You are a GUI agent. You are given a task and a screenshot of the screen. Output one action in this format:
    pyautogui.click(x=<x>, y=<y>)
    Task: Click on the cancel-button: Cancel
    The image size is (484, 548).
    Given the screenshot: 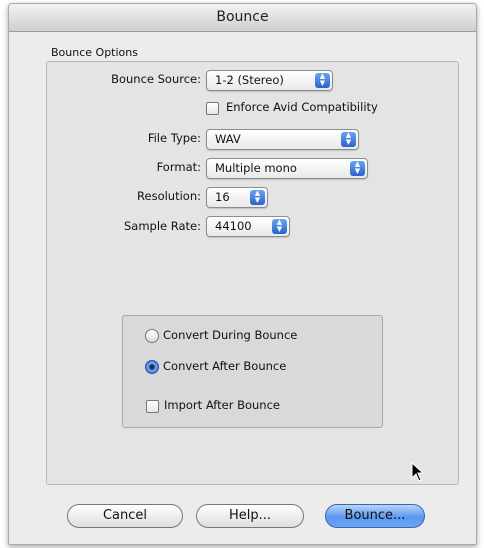 What is the action you would take?
    pyautogui.click(x=125, y=516)
    